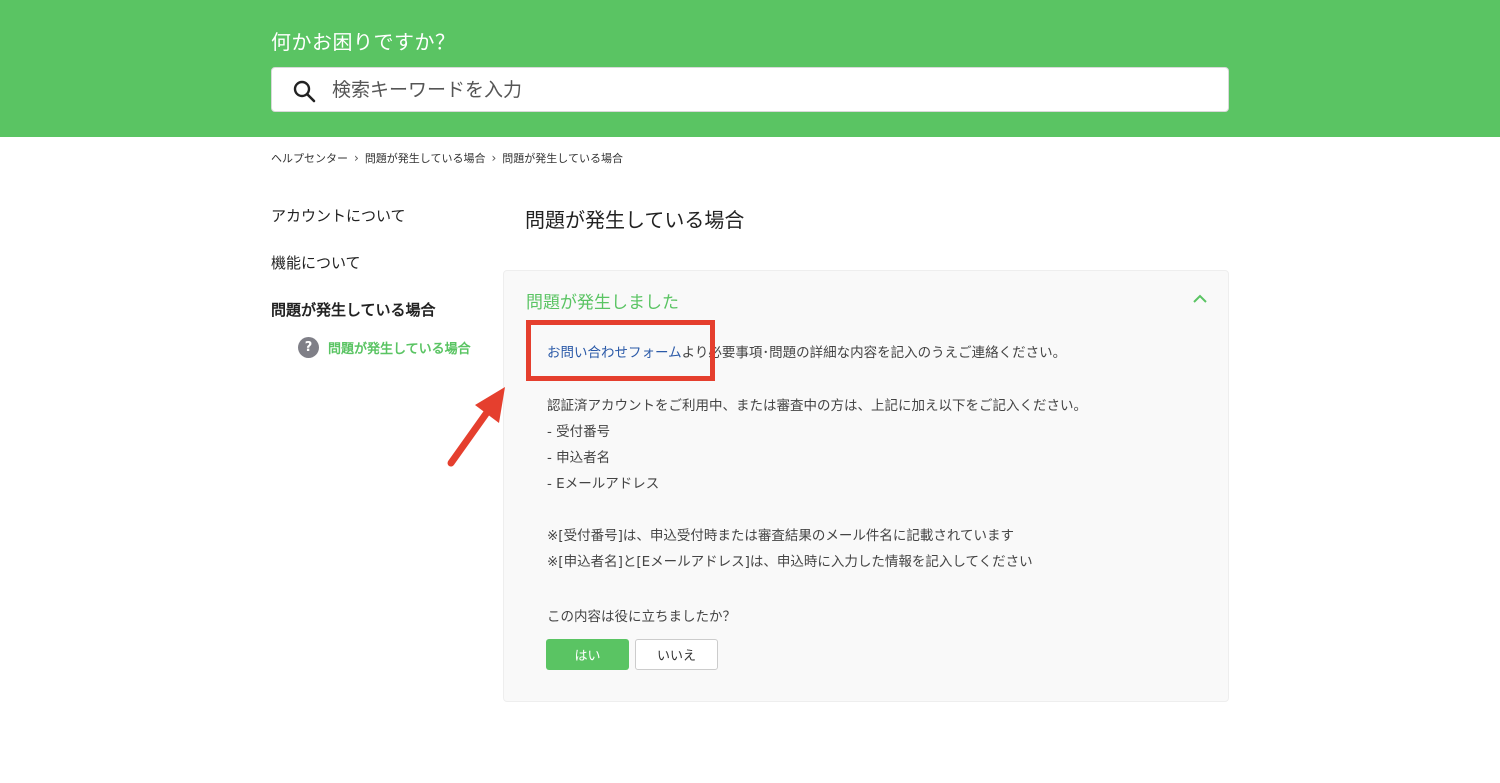  What do you see at coordinates (676, 654) in the screenshot?
I see `feedback-no-button: いいえ` at bounding box center [676, 654].